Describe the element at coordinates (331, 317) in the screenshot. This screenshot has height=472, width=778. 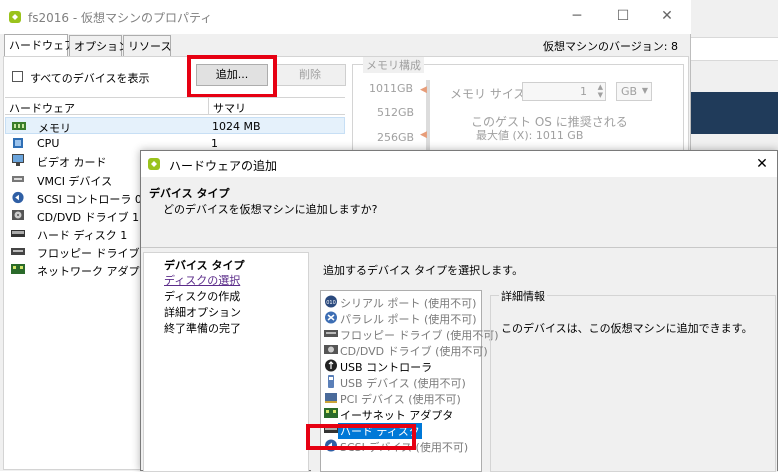
I see `parallel-port-icon` at that location.